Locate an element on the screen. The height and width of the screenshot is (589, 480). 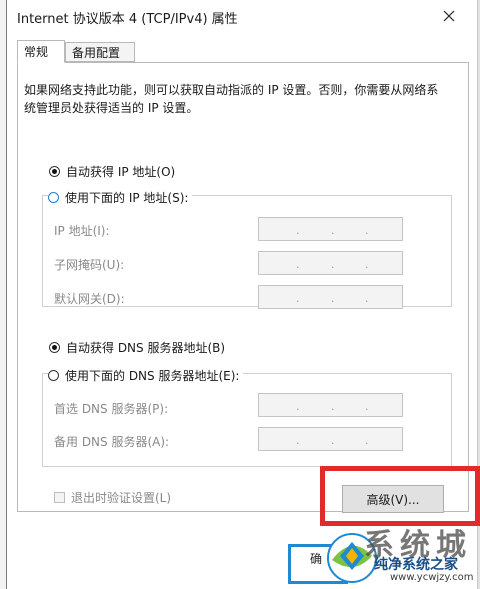
manual-dns-radio: 使用下面的 DNS 服务器地址(E): is located at coordinates (146, 375).